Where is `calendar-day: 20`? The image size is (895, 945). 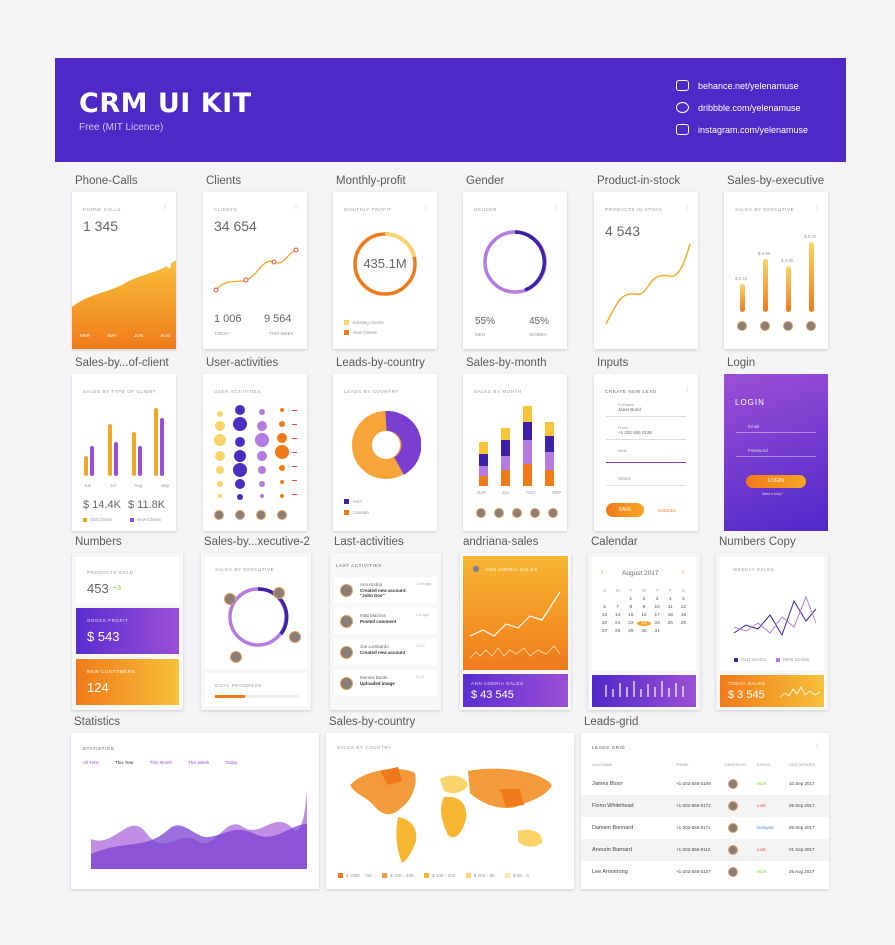 calendar-day: 20 is located at coordinates (604, 623).